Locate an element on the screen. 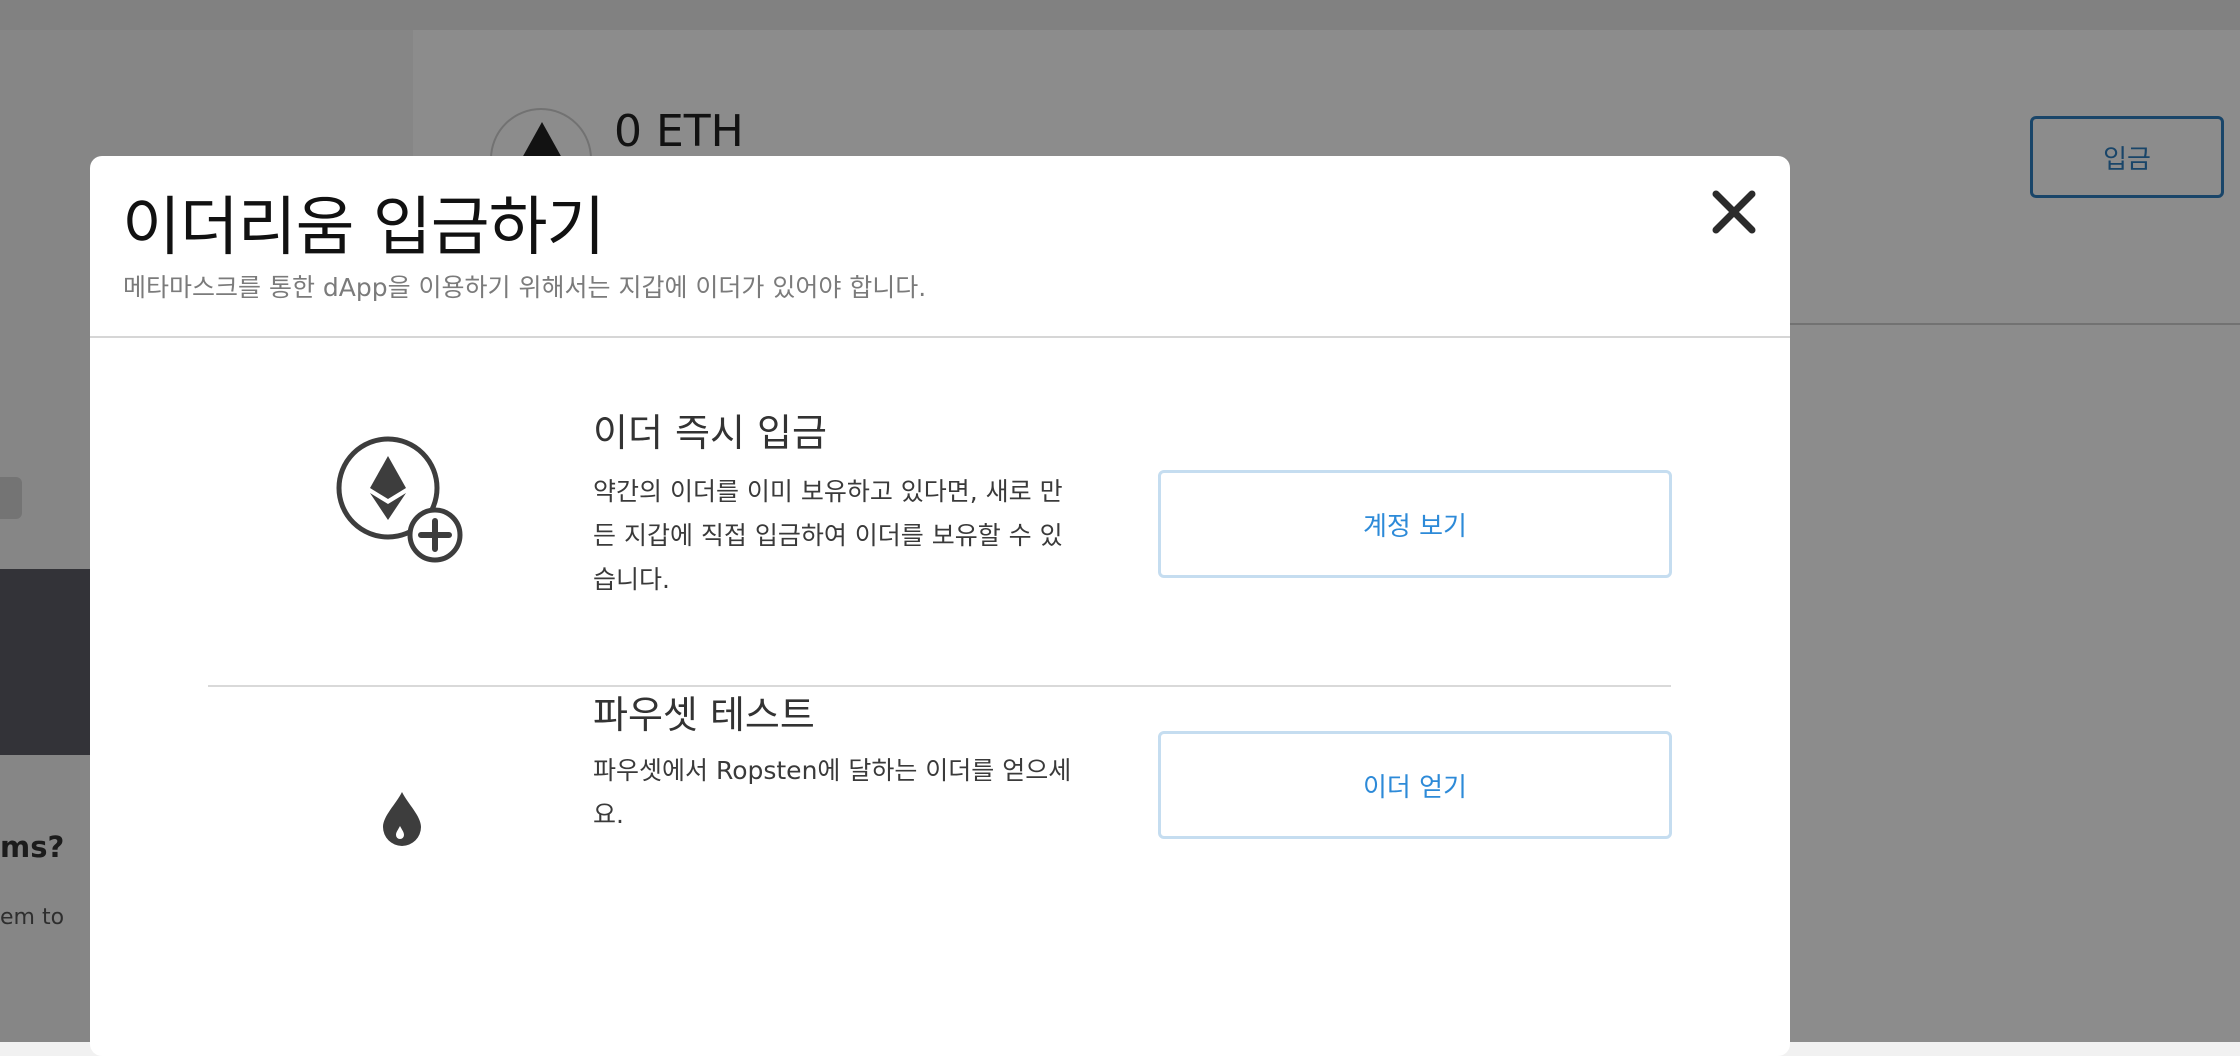  view-account-button: 계정 보기 is located at coordinates (1415, 524).